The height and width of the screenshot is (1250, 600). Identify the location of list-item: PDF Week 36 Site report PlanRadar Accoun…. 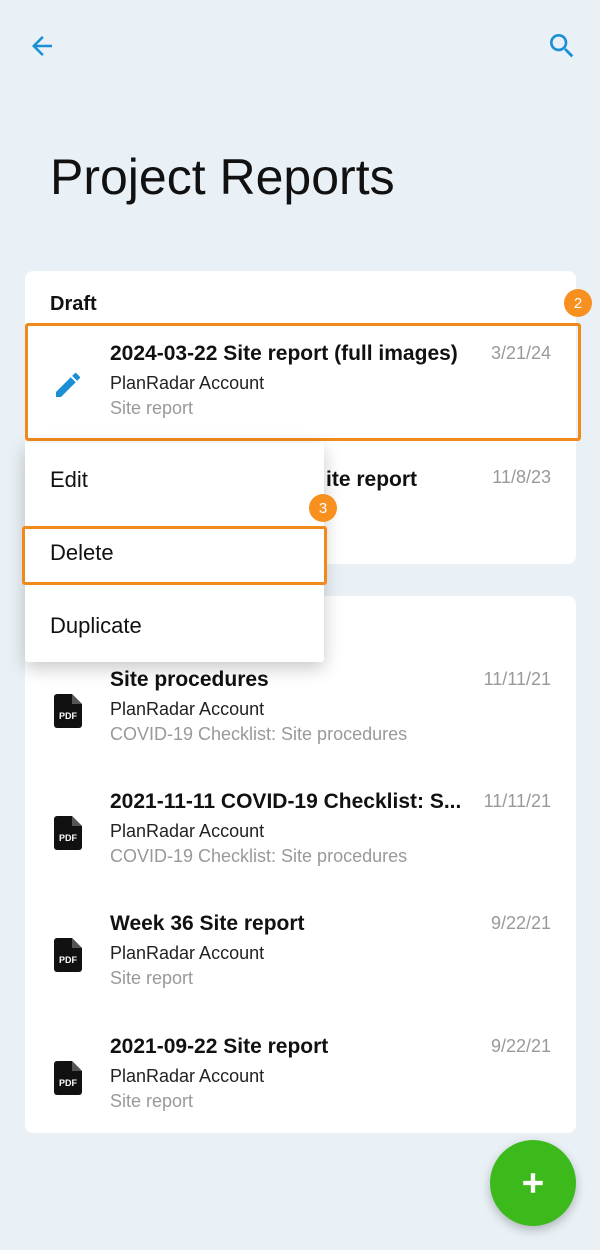
(300, 952).